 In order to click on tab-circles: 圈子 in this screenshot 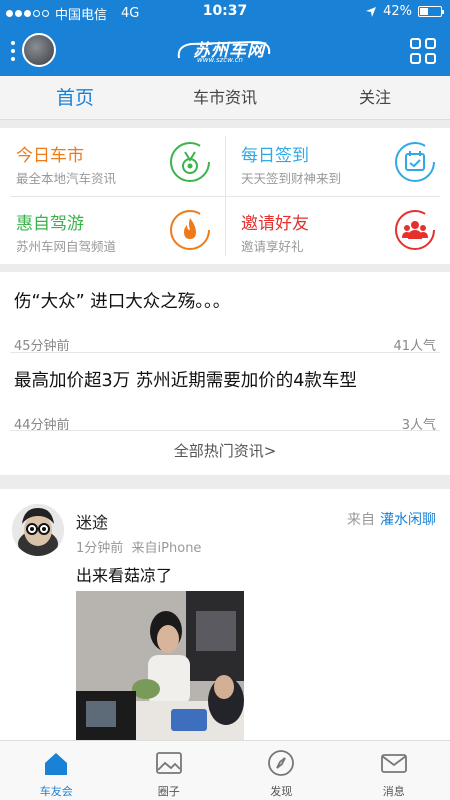, I will do `click(169, 770)`.